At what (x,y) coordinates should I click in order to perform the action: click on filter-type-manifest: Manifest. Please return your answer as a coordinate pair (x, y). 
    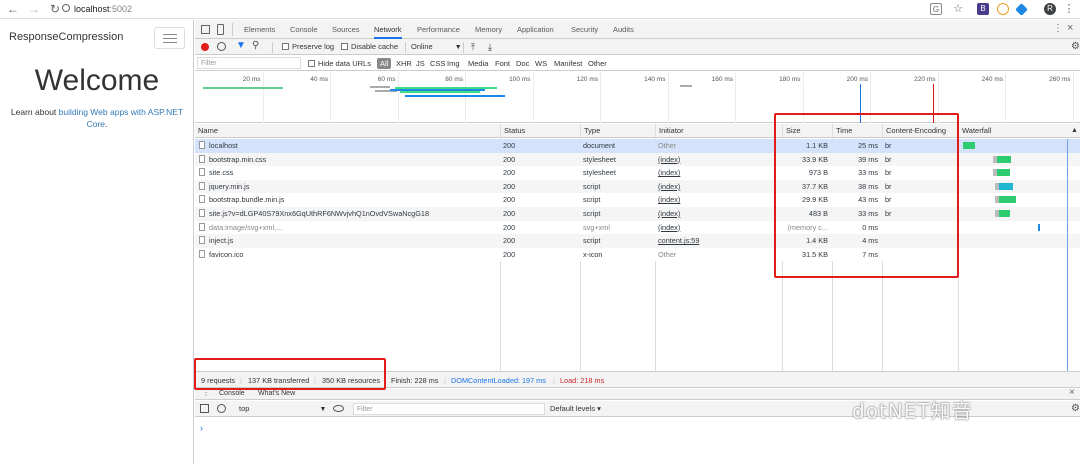
    Looking at the image, I should click on (568, 63).